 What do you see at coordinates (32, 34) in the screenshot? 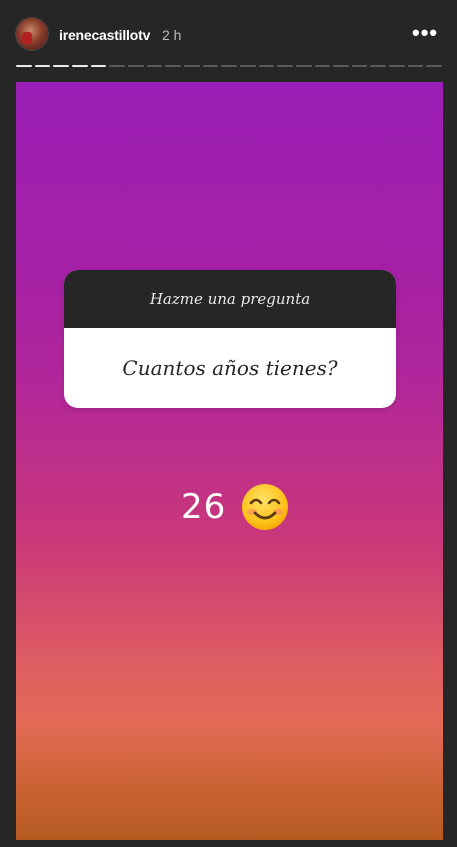
I see `avatar` at bounding box center [32, 34].